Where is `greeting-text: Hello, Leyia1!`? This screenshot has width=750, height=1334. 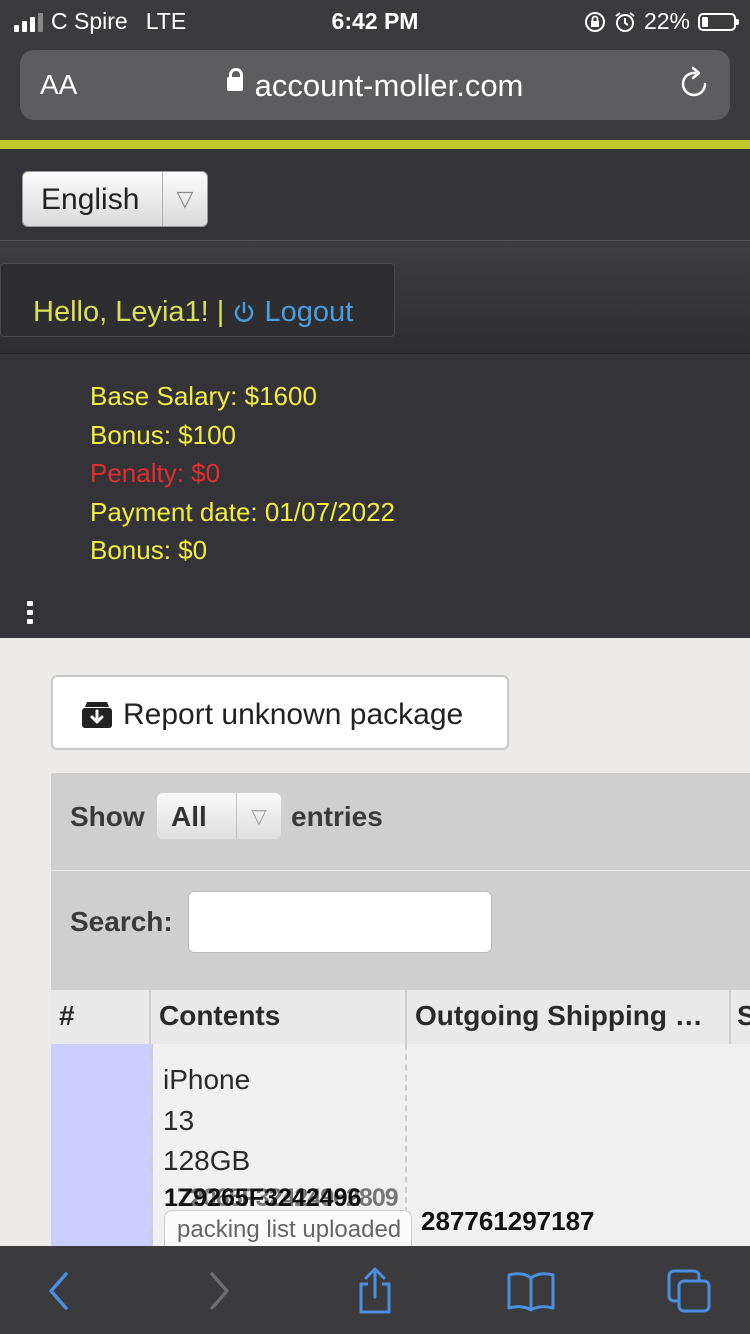 greeting-text: Hello, Leyia1! is located at coordinates (121, 312).